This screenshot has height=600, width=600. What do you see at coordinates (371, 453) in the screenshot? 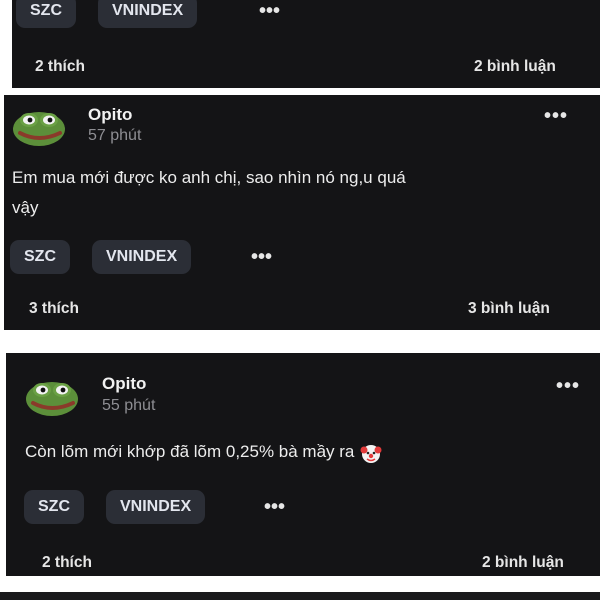
I see `clown-face-icon` at bounding box center [371, 453].